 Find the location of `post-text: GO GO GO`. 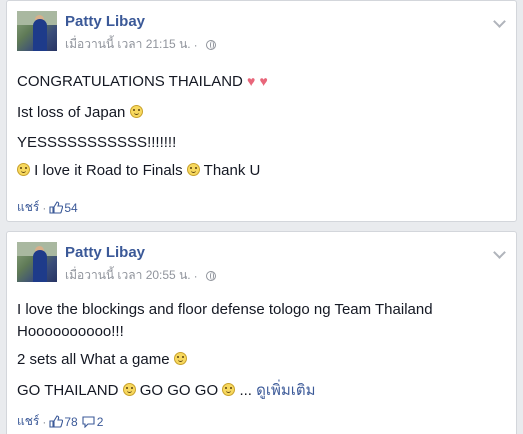

post-text: GO GO GO is located at coordinates (179, 390).